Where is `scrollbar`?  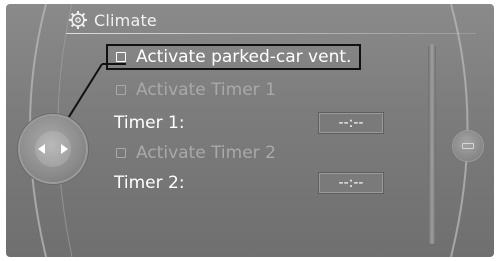 scrollbar is located at coordinates (432, 144).